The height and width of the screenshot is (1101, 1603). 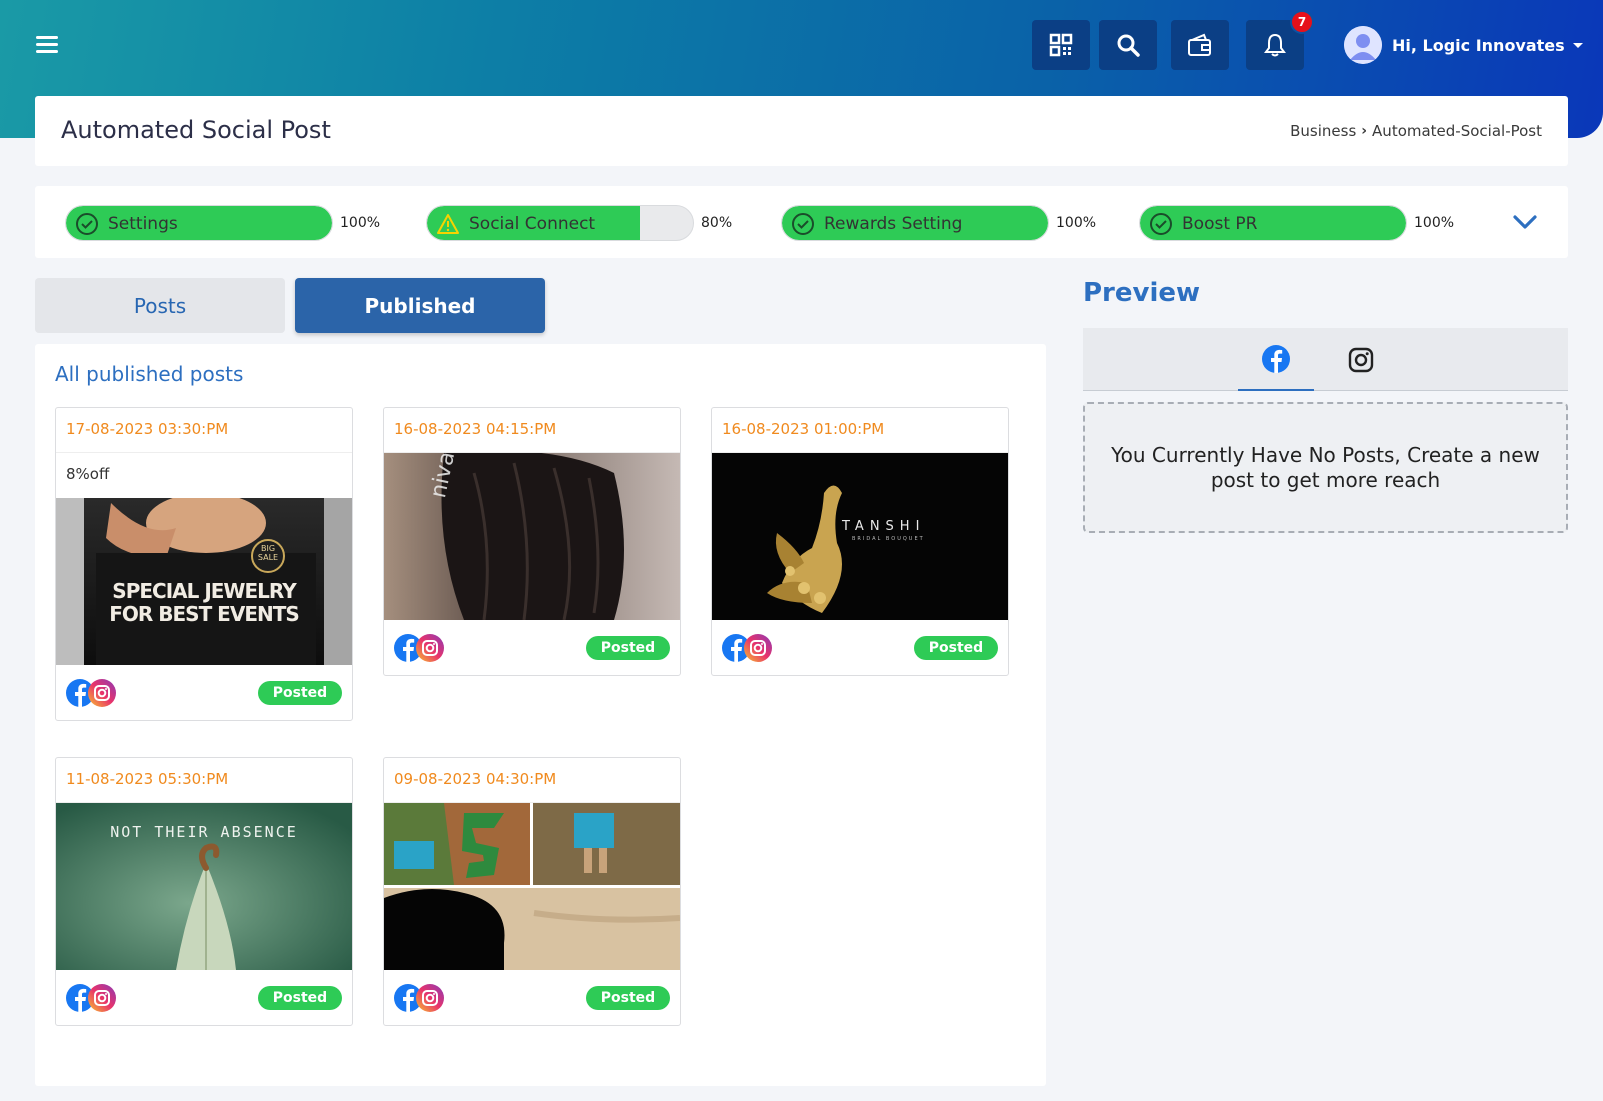 What do you see at coordinates (204, 886) in the screenshot?
I see `post-image-leaf: NOT THEIR ABSENCE` at bounding box center [204, 886].